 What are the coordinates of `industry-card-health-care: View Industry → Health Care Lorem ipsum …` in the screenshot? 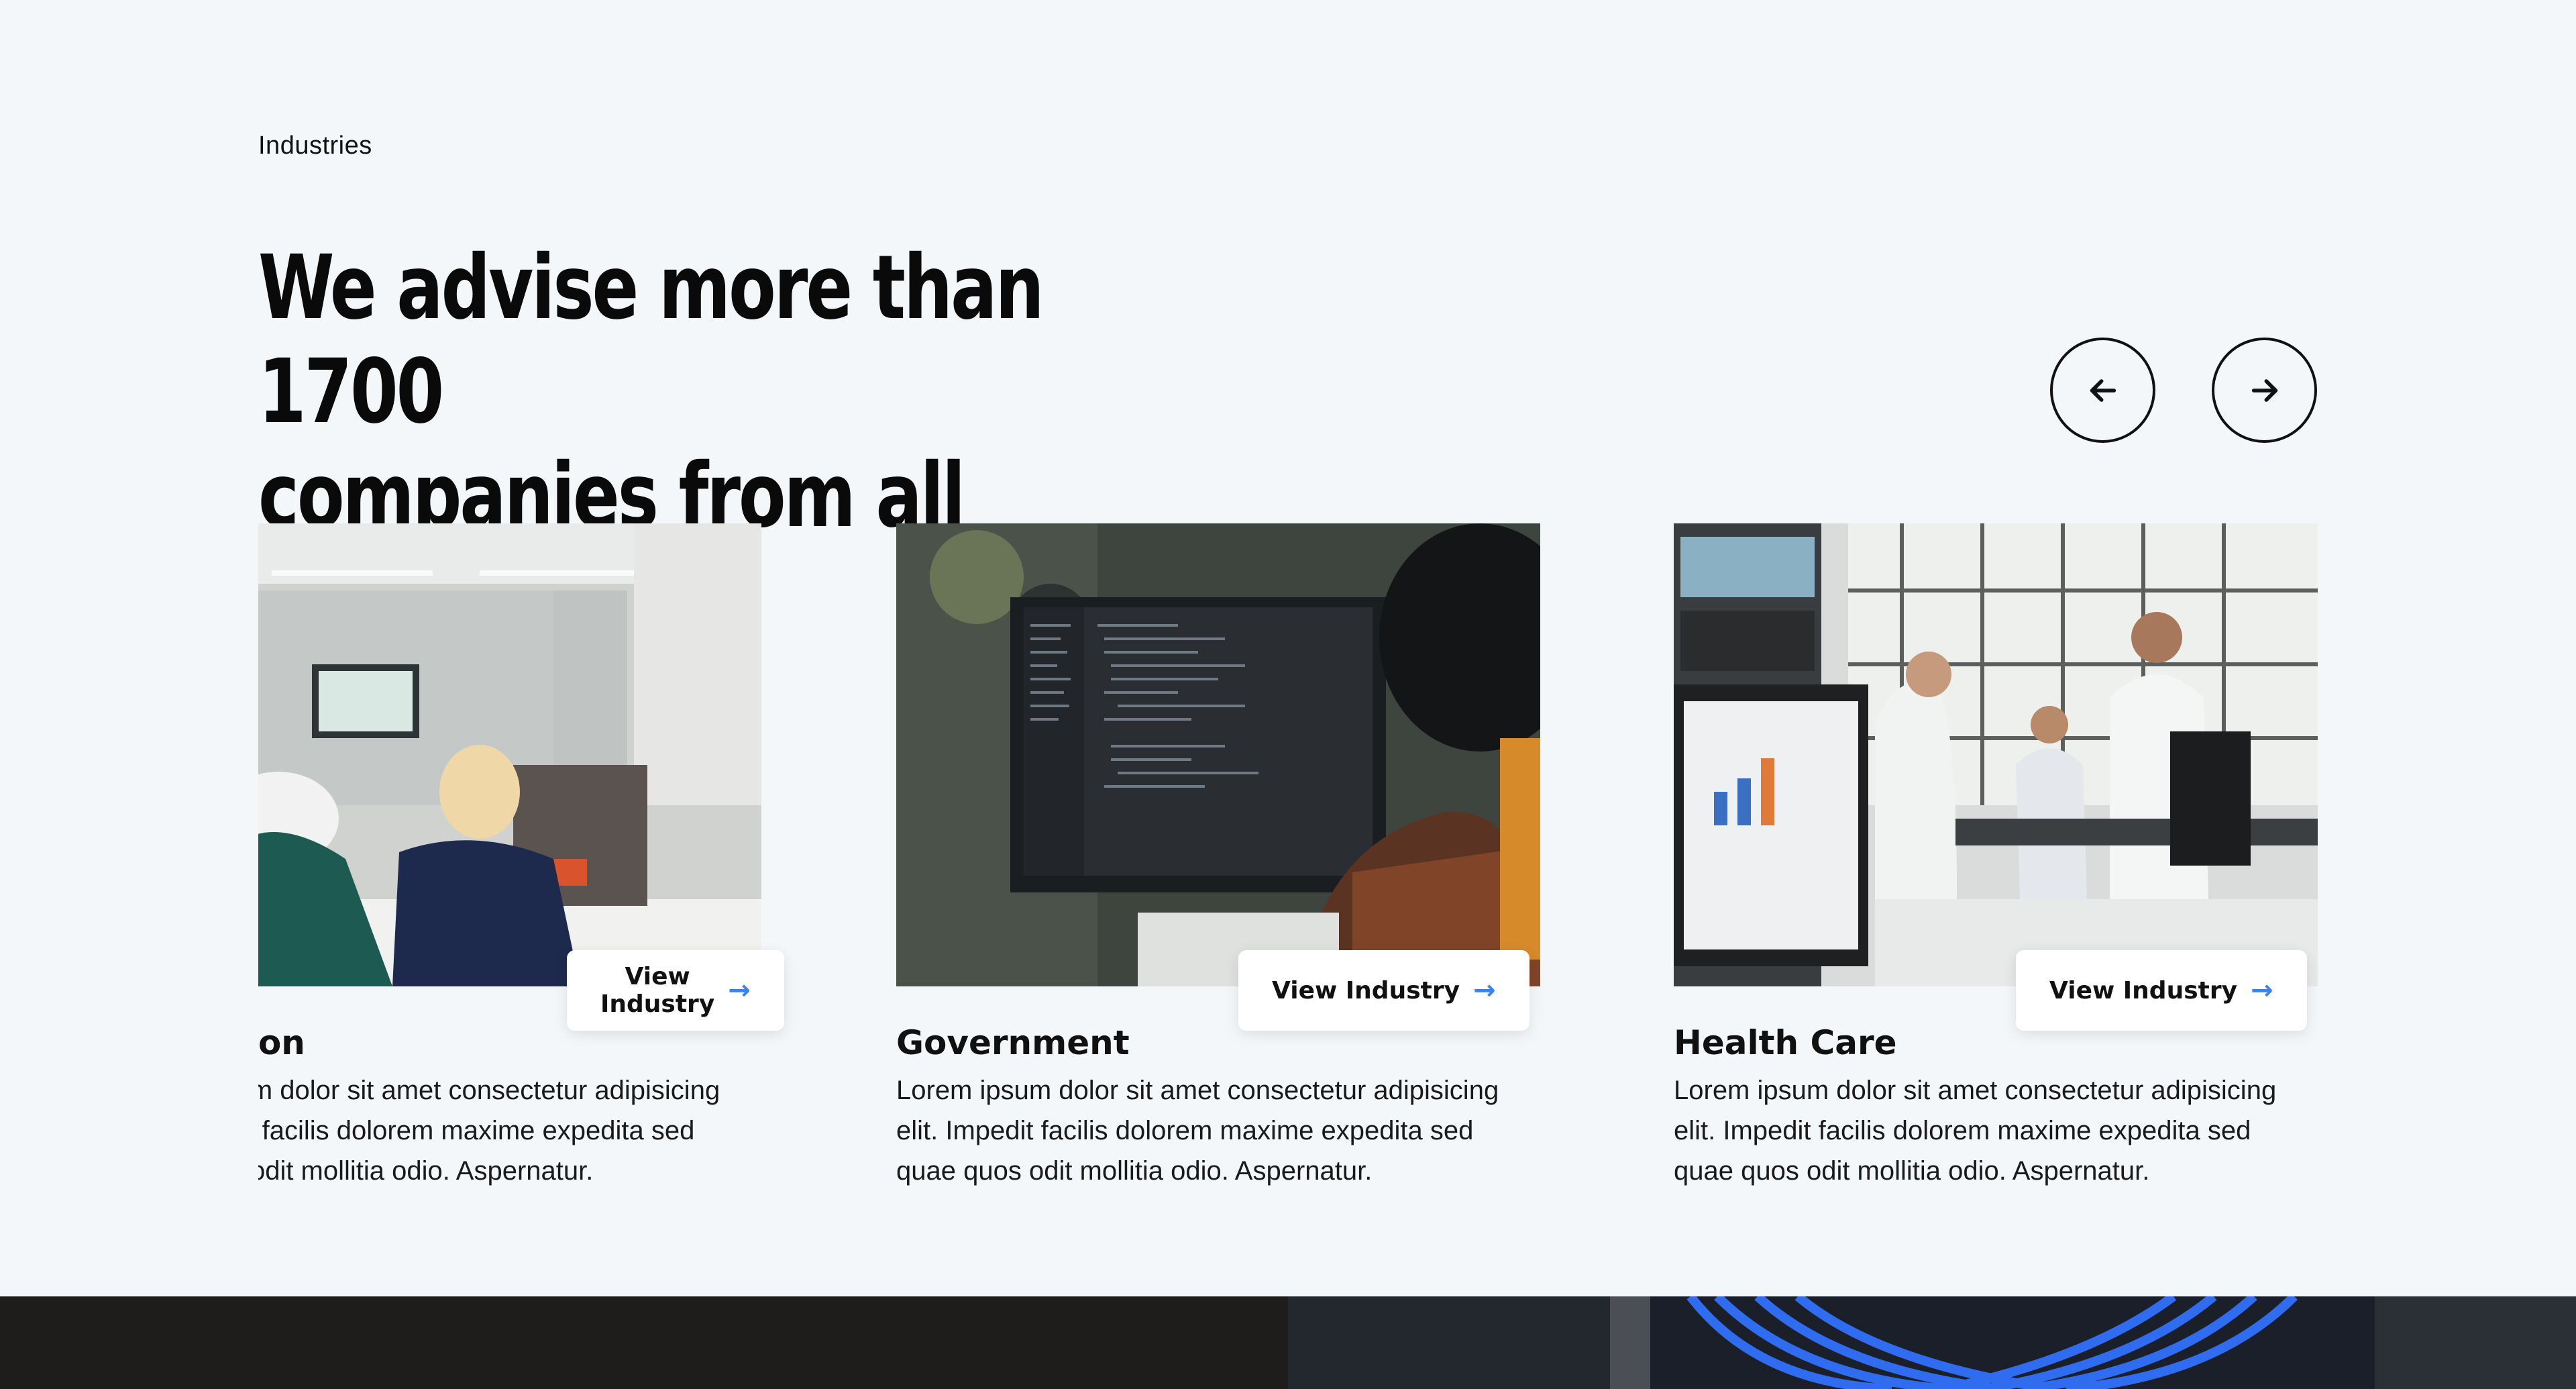 It's located at (1996, 859).